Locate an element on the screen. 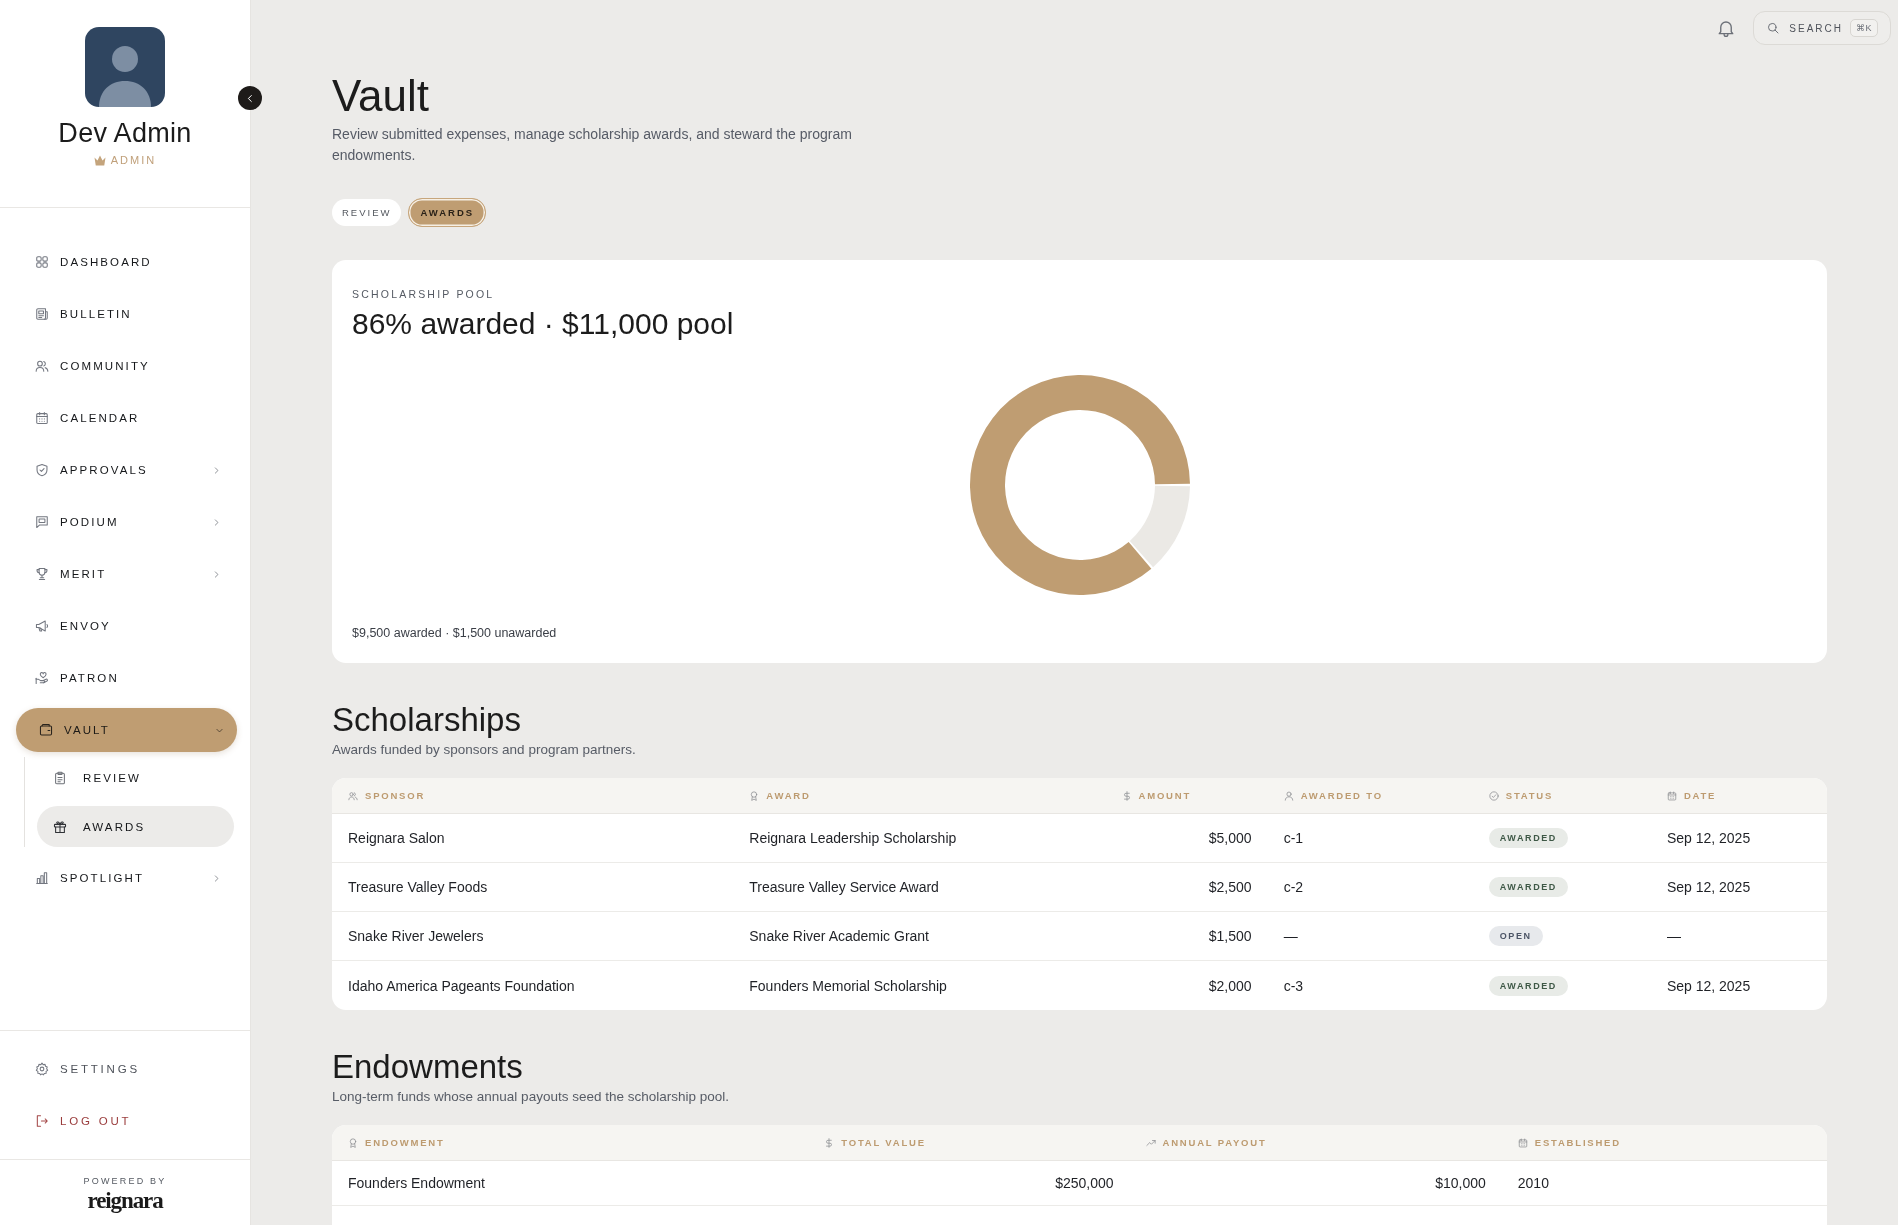 The height and width of the screenshot is (1225, 1898). column-header: STATUS is located at coordinates (1529, 795).